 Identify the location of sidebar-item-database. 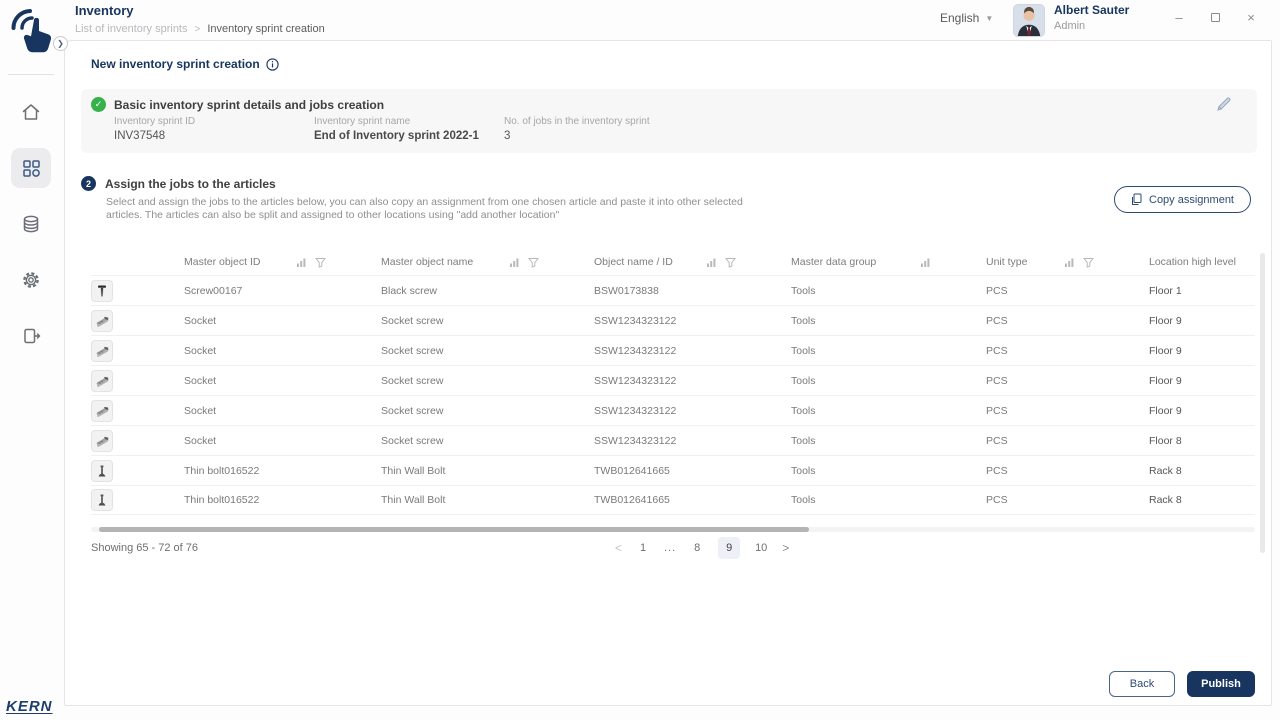
(31, 224).